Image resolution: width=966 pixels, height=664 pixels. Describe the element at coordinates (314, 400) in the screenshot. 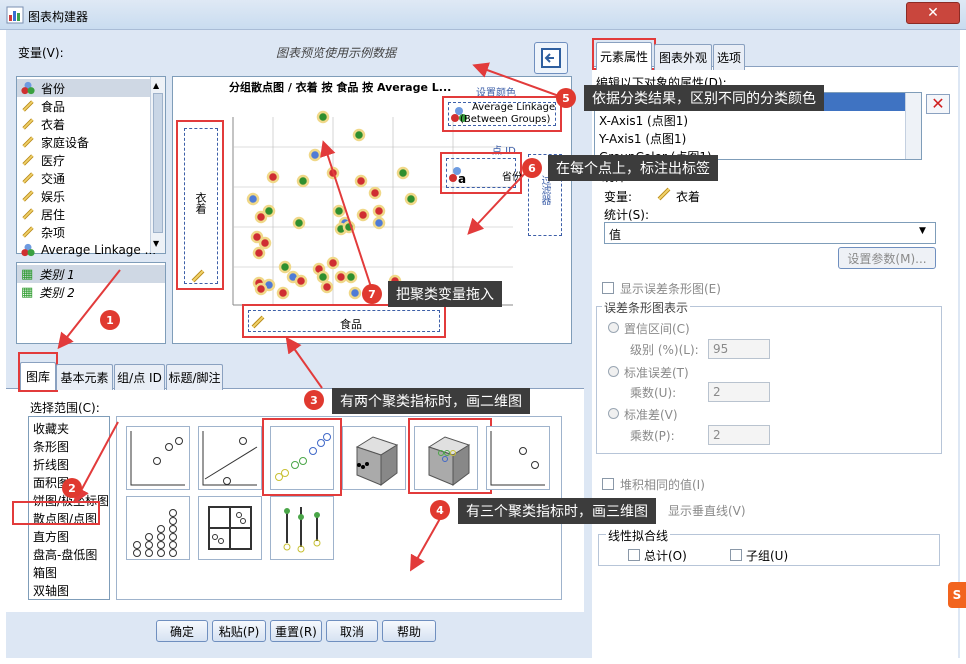

I see `callout-number-3: 3` at that location.